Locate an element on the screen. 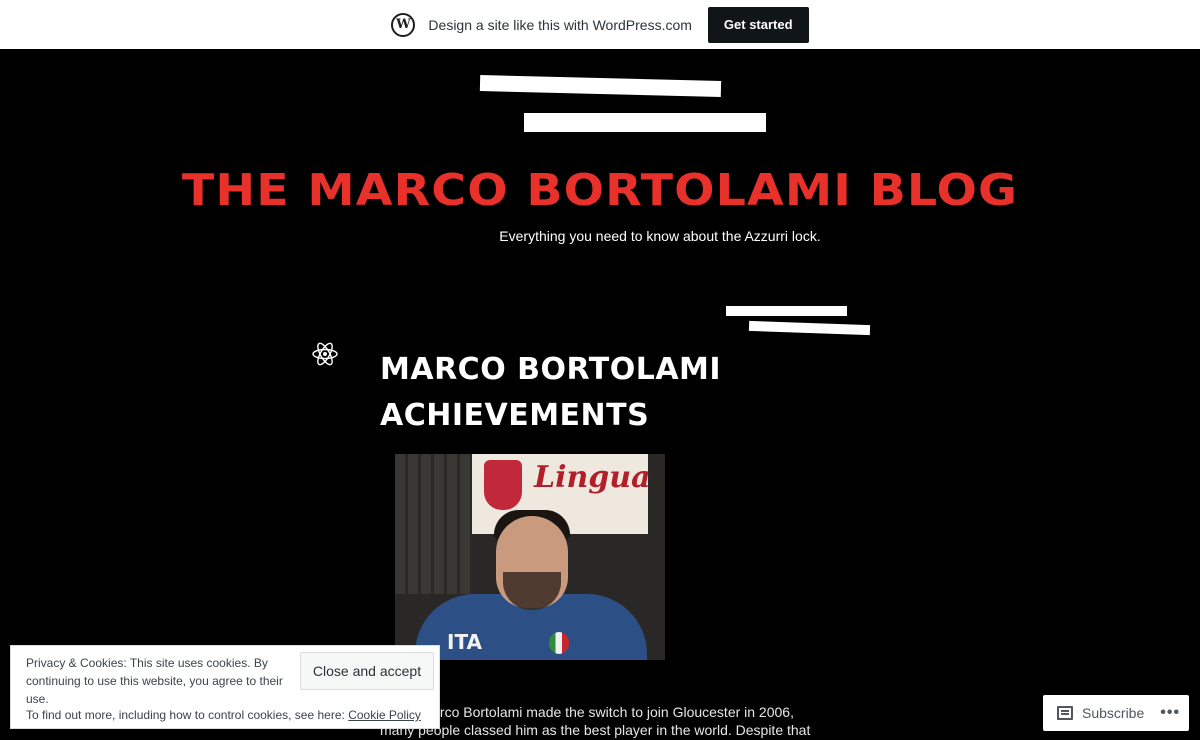 The image size is (1200, 740). subscribe-widget: Subscribe ••• is located at coordinates (1116, 713).